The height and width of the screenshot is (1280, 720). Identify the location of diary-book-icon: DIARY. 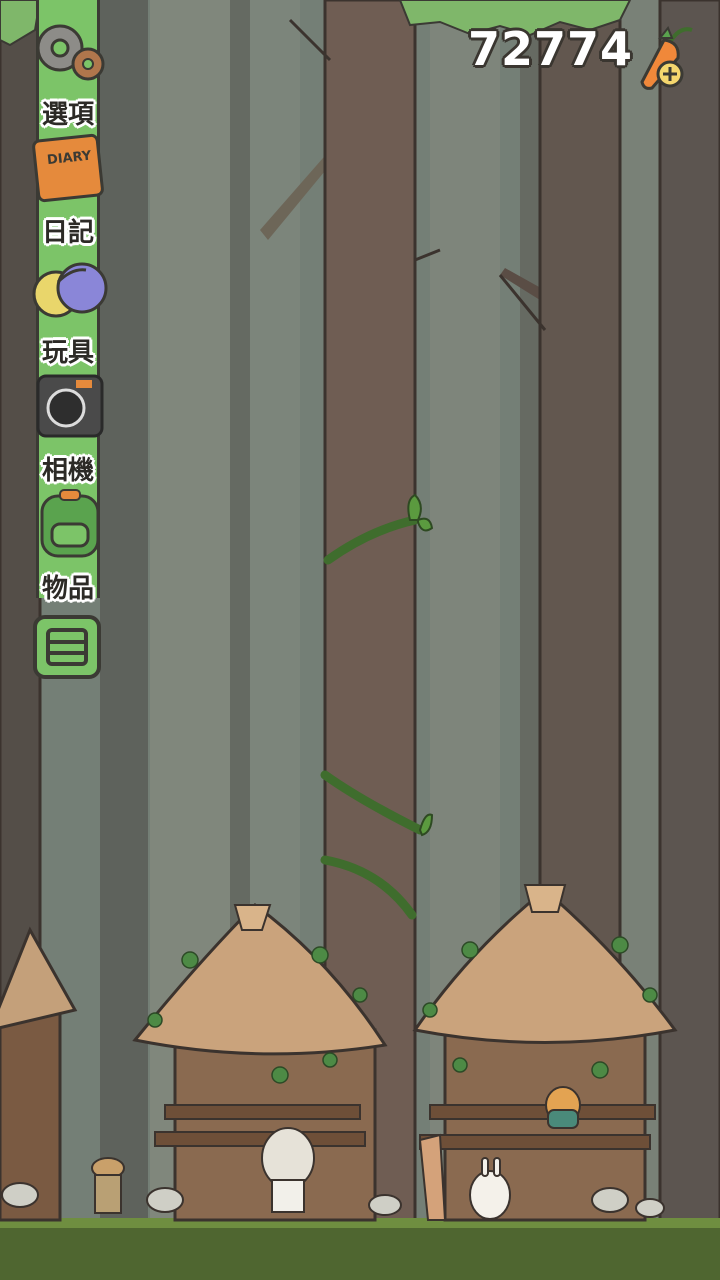
(68, 168).